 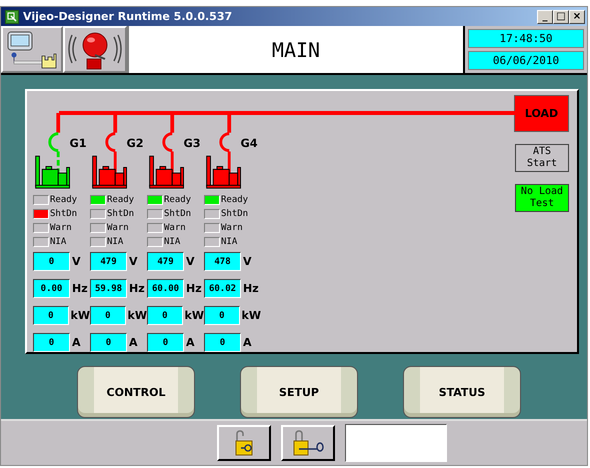 What do you see at coordinates (12, 17) in the screenshot?
I see `app-icon` at bounding box center [12, 17].